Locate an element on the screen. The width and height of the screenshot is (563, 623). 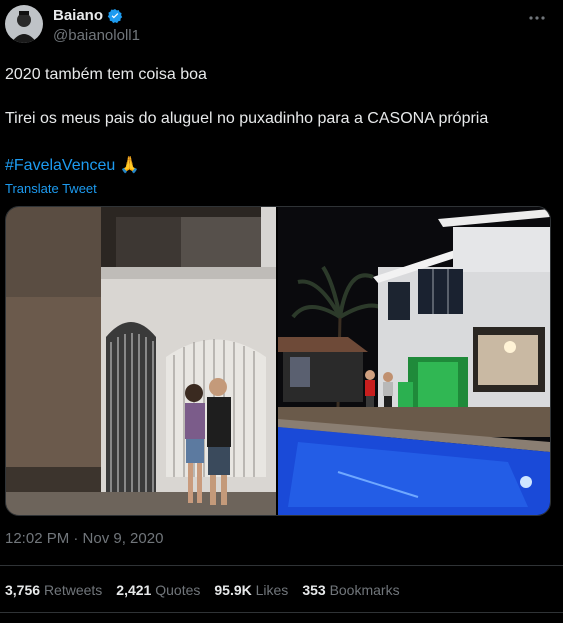
avatar-image is located at coordinates (24, 24).